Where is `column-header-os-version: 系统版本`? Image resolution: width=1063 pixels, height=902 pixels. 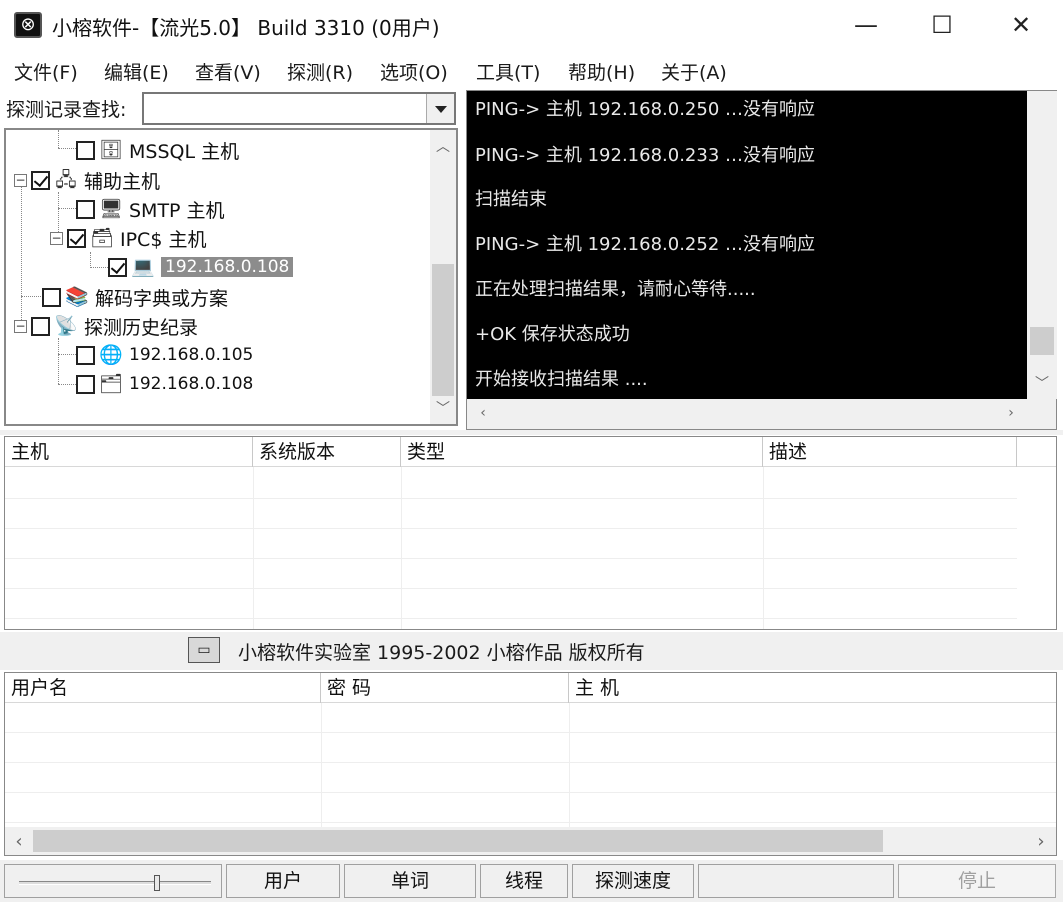
column-header-os-version: 系统版本 is located at coordinates (327, 452).